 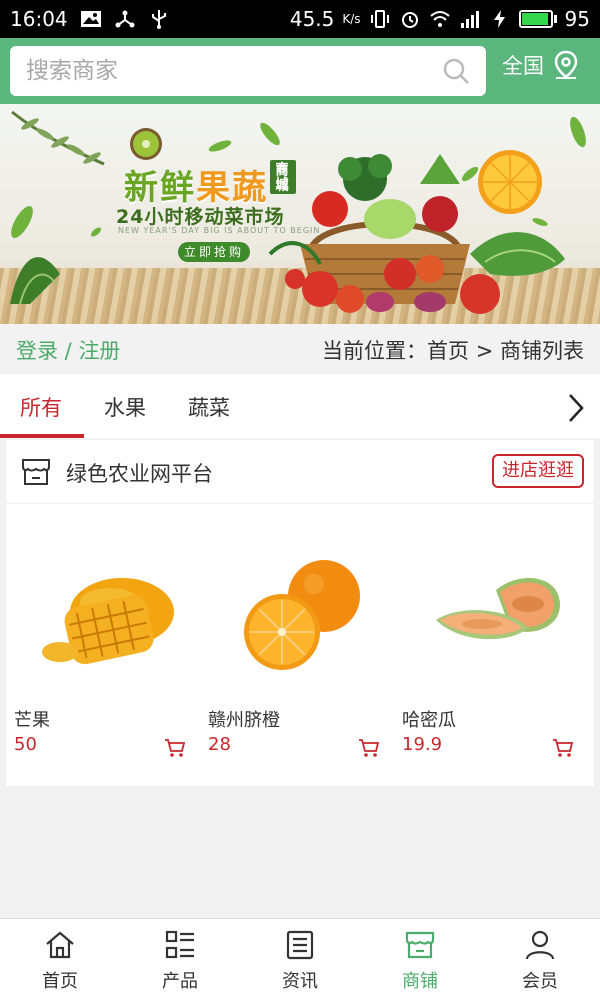 I want to click on product-card: 芒果 50, so click(x=102, y=645).